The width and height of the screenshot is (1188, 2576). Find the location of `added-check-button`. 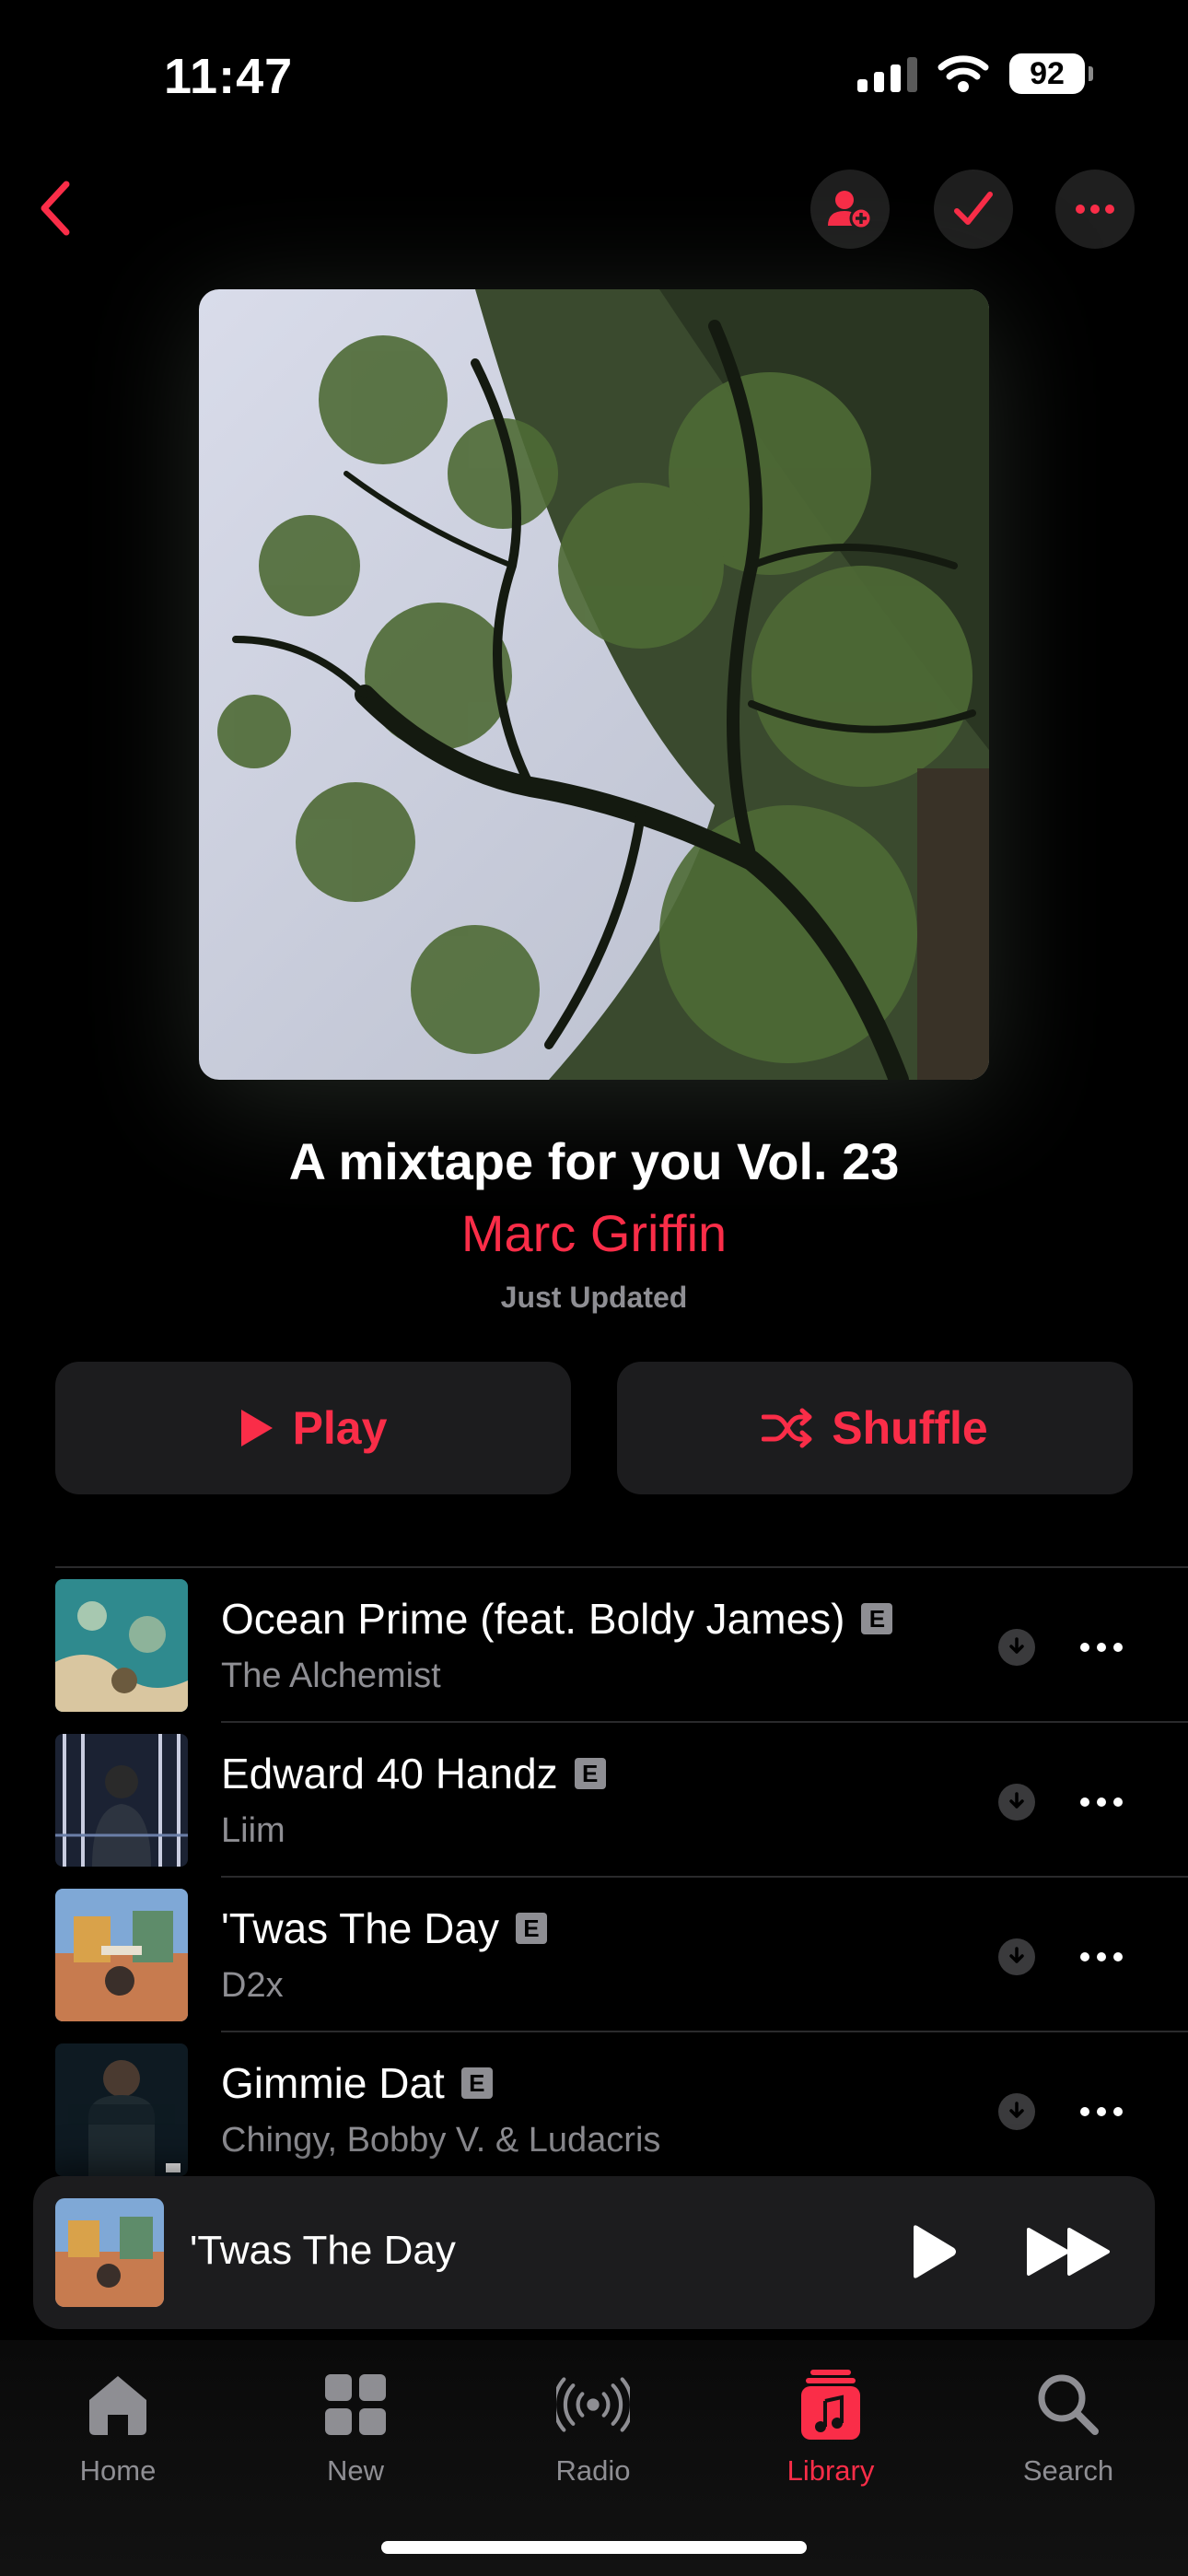

added-check-button is located at coordinates (973, 209).